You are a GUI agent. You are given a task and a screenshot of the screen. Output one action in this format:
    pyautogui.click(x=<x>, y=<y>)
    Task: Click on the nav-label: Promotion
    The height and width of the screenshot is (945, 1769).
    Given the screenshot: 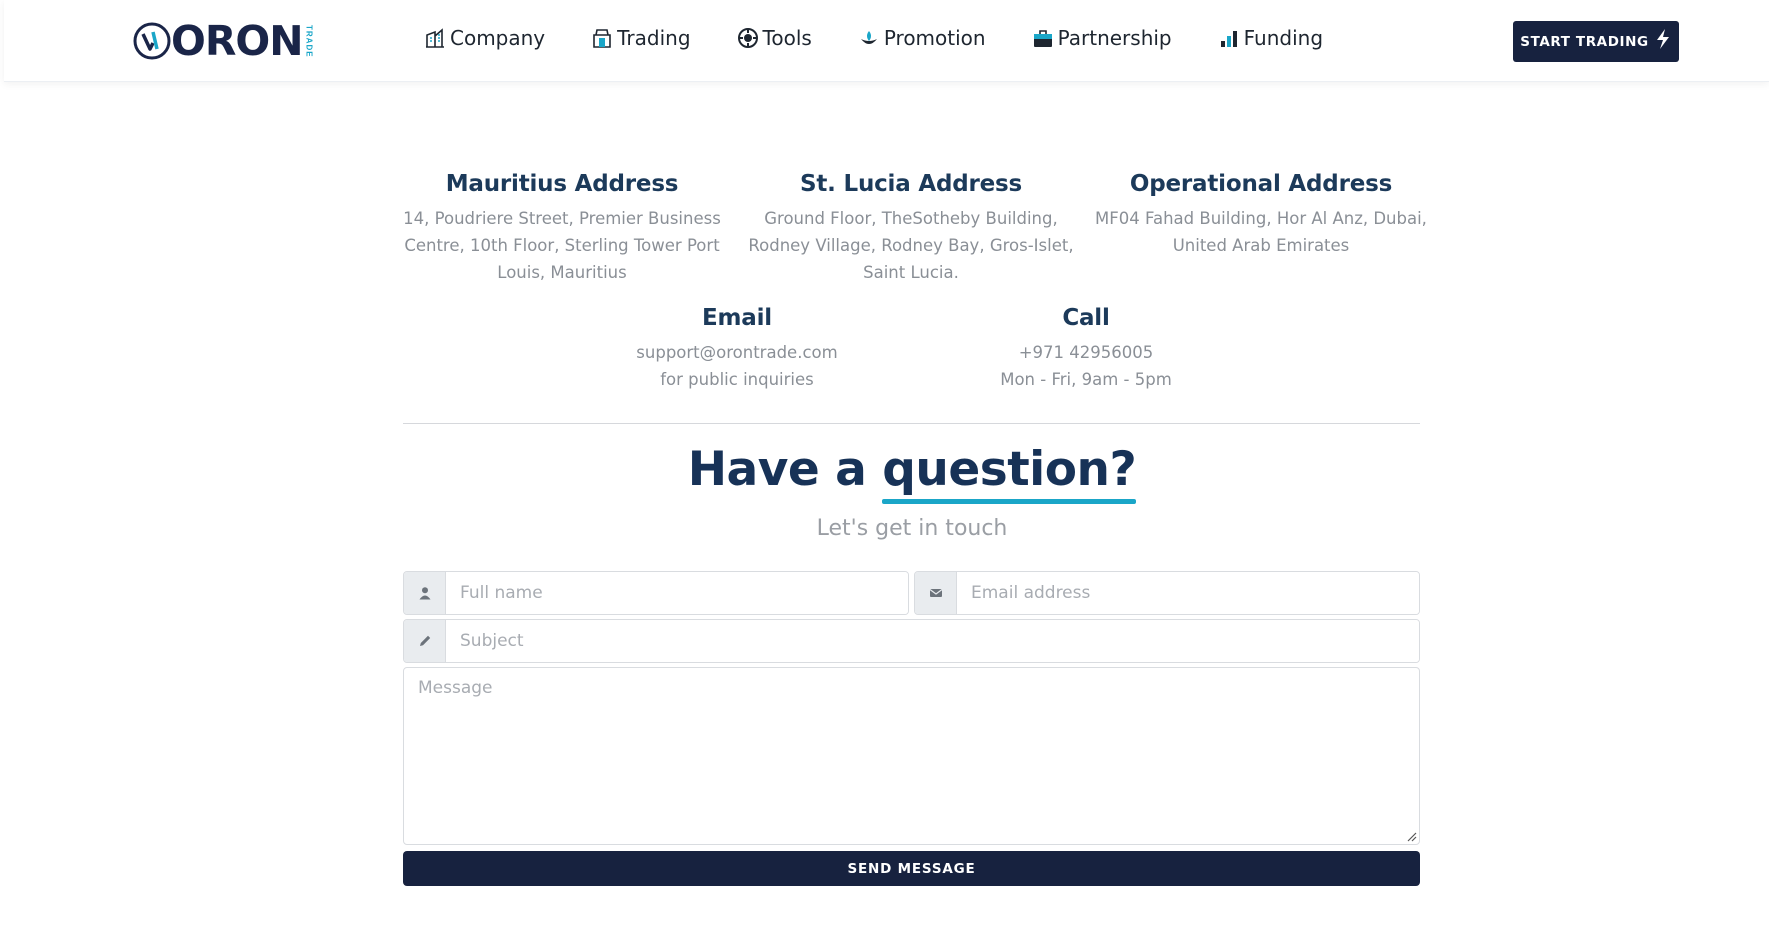 What is the action you would take?
    pyautogui.click(x=934, y=38)
    